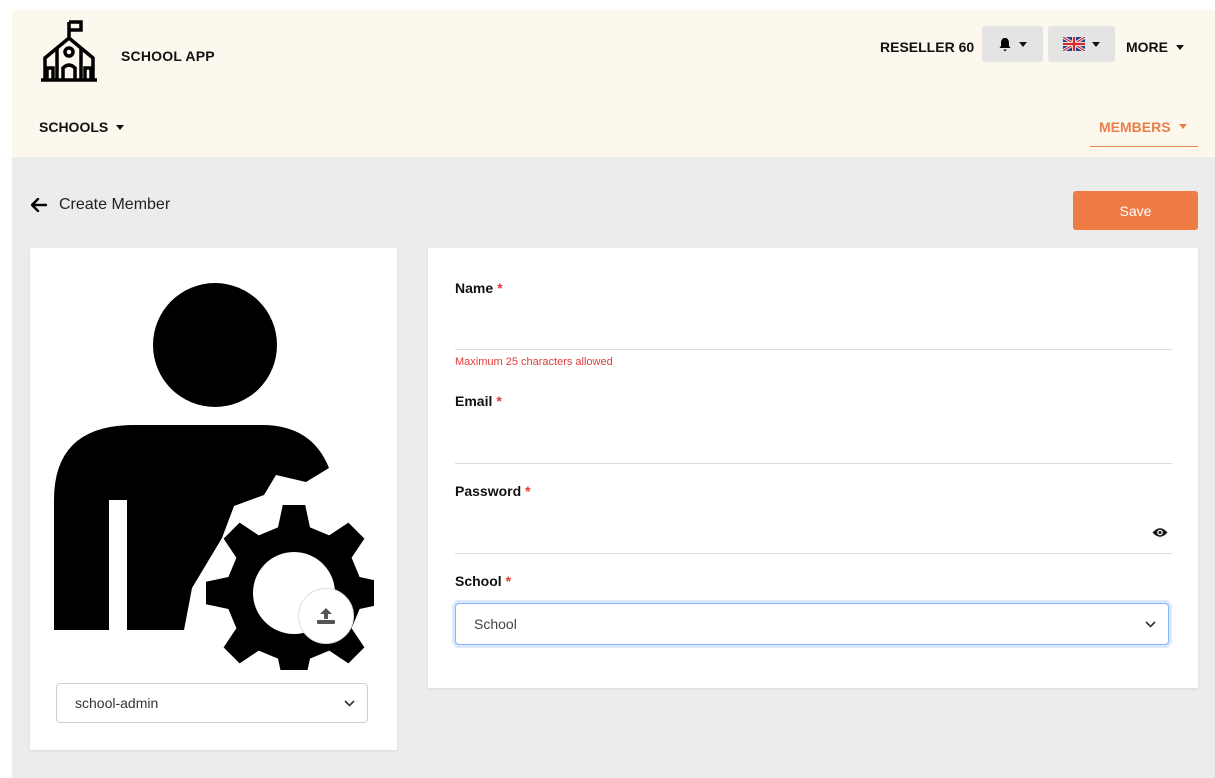  Describe the element at coordinates (927, 47) in the screenshot. I see `reseller-label: RESELLER 60` at that location.